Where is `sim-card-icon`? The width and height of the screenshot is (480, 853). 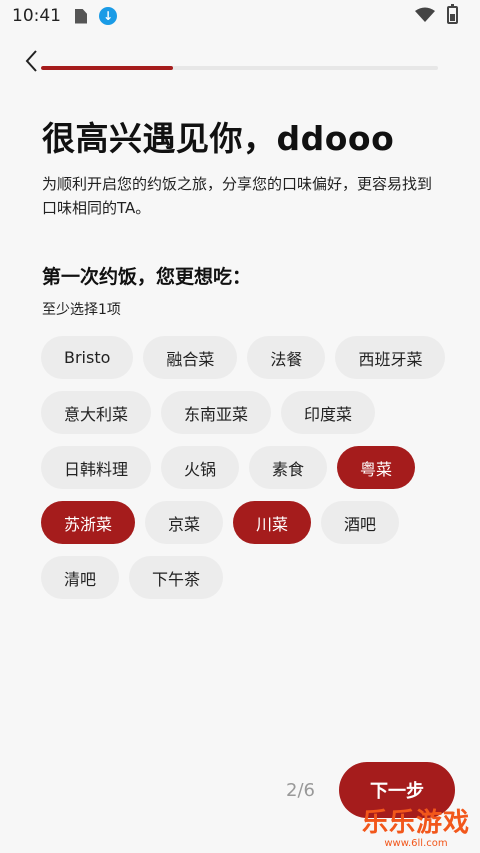
sim-card-icon is located at coordinates (81, 16).